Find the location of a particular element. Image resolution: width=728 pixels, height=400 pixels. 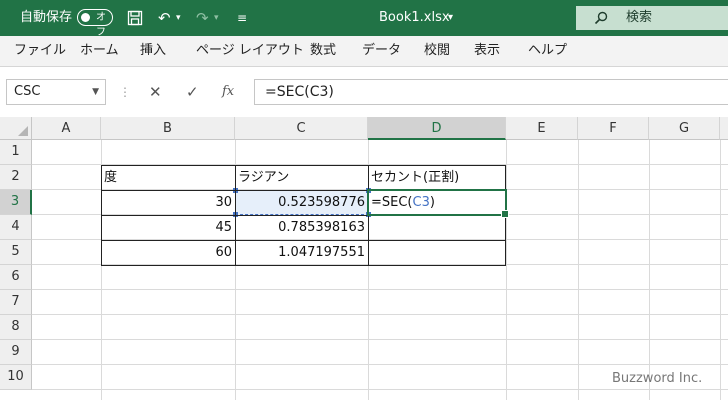

formula-input: =SEC(C3) is located at coordinates (491, 92).